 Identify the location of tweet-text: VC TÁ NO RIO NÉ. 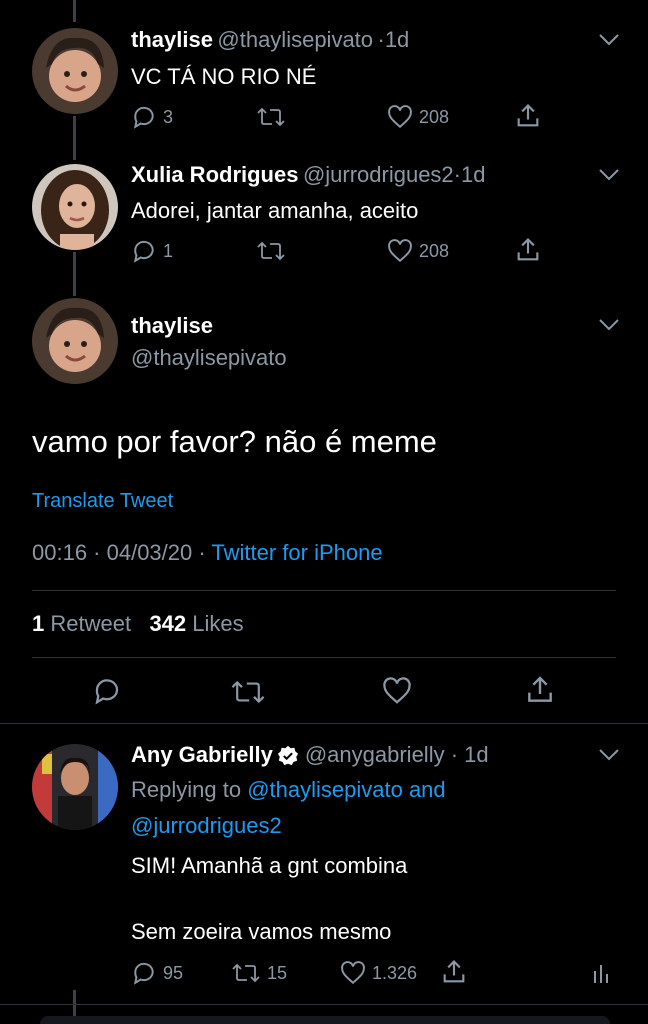
(224, 76).